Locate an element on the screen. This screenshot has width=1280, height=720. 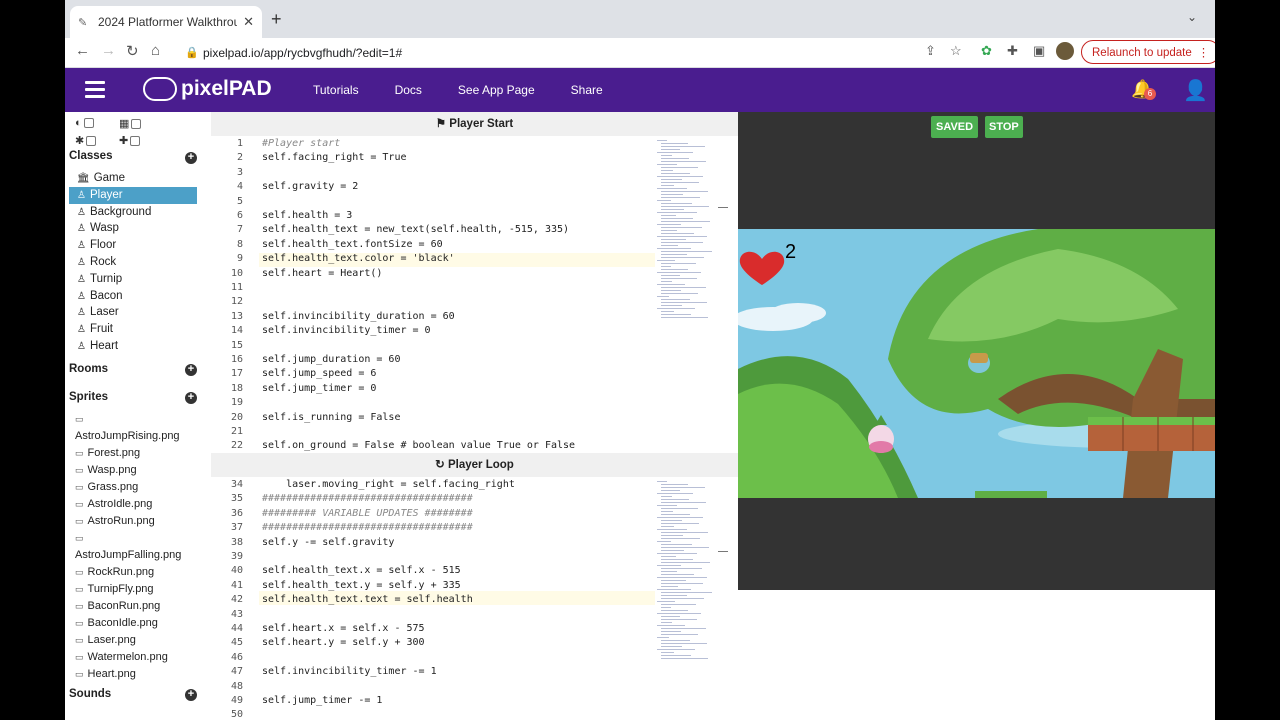
nav-tutorials: Tutorials is located at coordinates (336, 90).